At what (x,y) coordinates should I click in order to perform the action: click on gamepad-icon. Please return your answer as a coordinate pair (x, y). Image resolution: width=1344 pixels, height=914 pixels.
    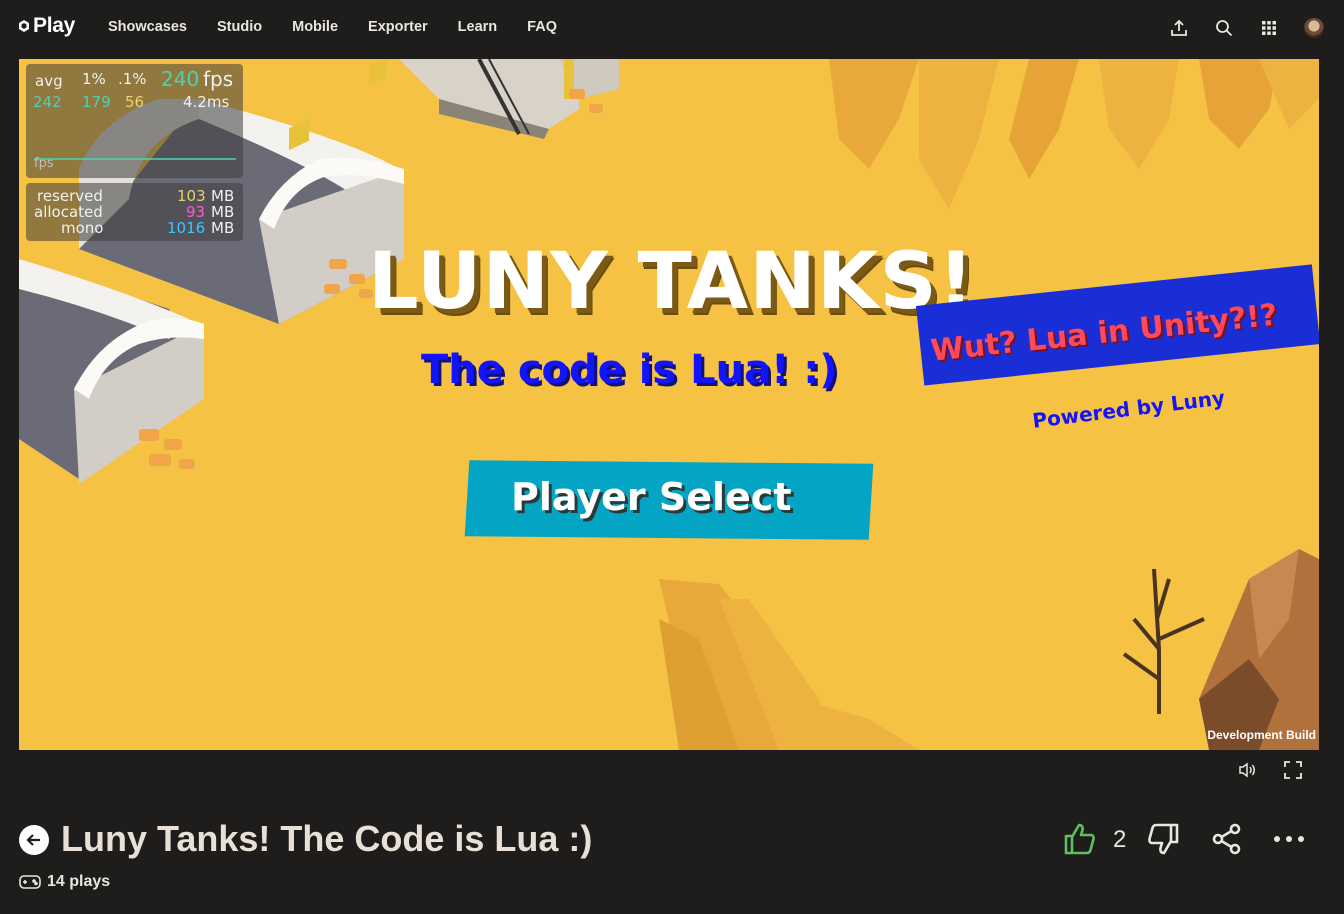
    Looking at the image, I should click on (30, 882).